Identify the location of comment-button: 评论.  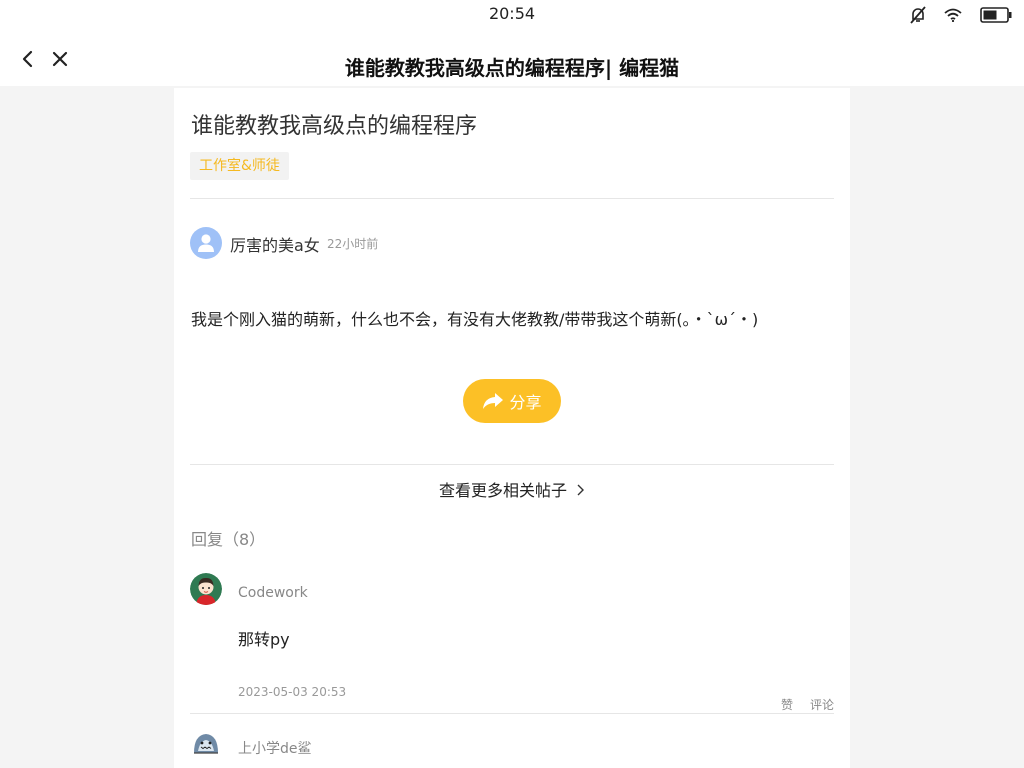
(822, 704).